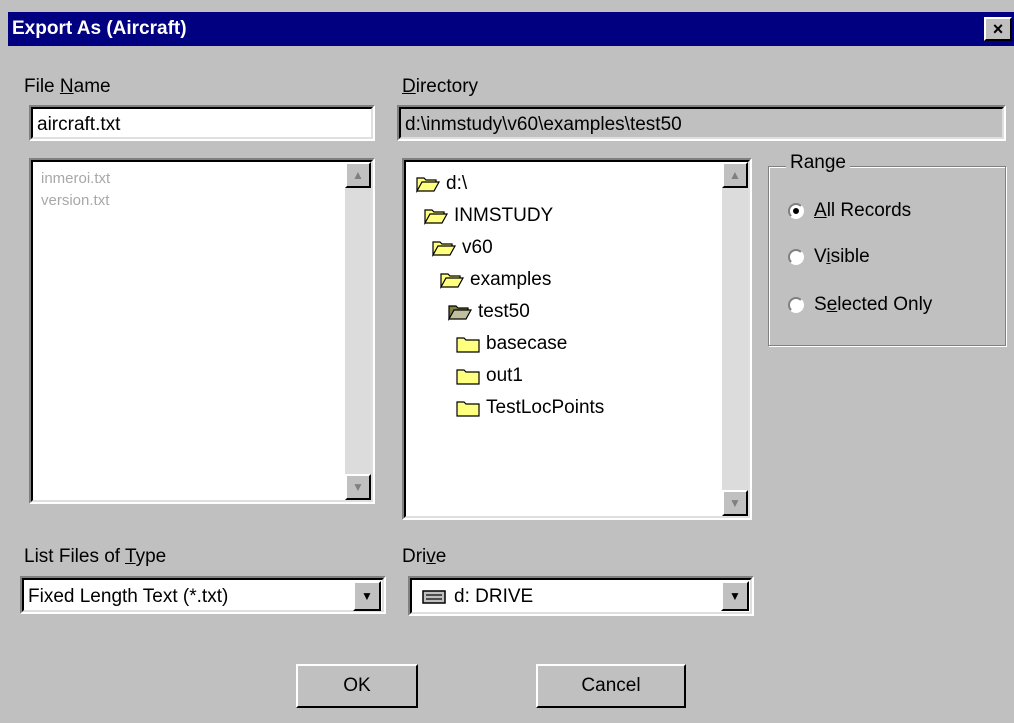  I want to click on open-folder-selected-icon, so click(460, 313).